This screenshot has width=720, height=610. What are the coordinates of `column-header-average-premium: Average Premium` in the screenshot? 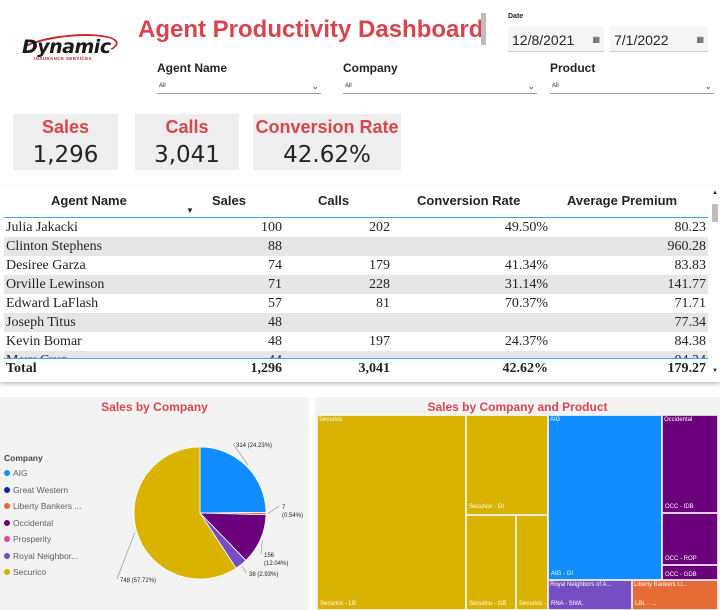 It's located at (622, 200).